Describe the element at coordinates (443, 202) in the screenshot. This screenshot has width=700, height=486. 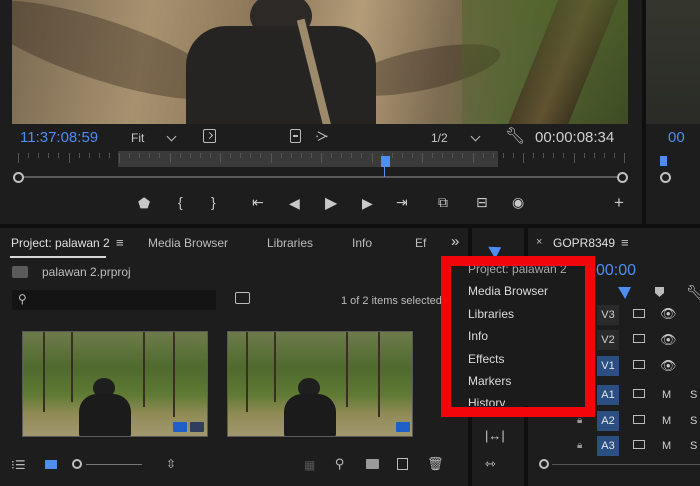
I see `insert-icon: ⧉` at that location.